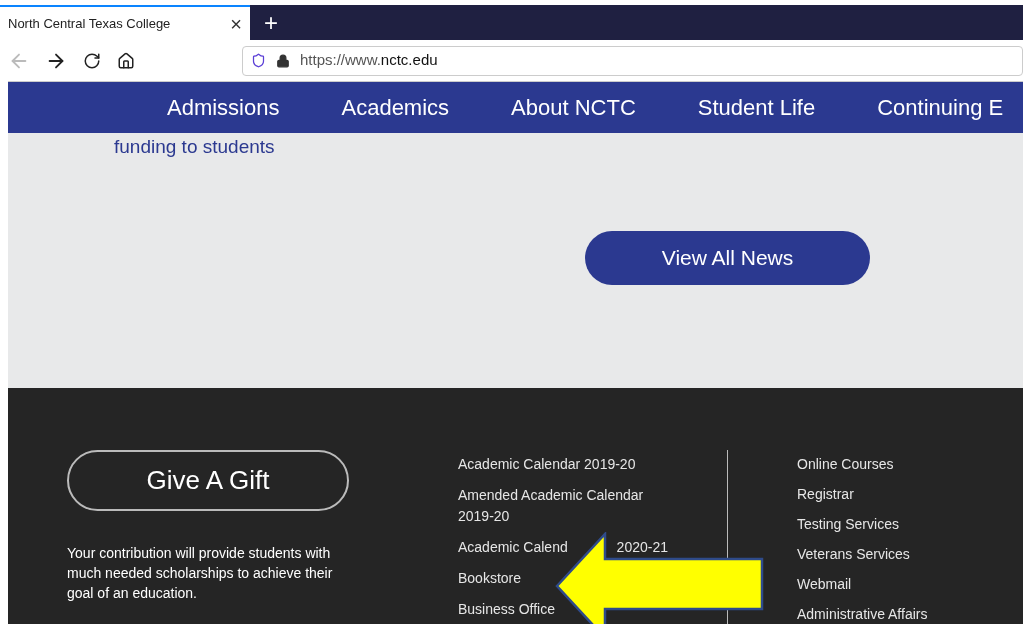  I want to click on footer-link: Veterans Services, so click(862, 554).